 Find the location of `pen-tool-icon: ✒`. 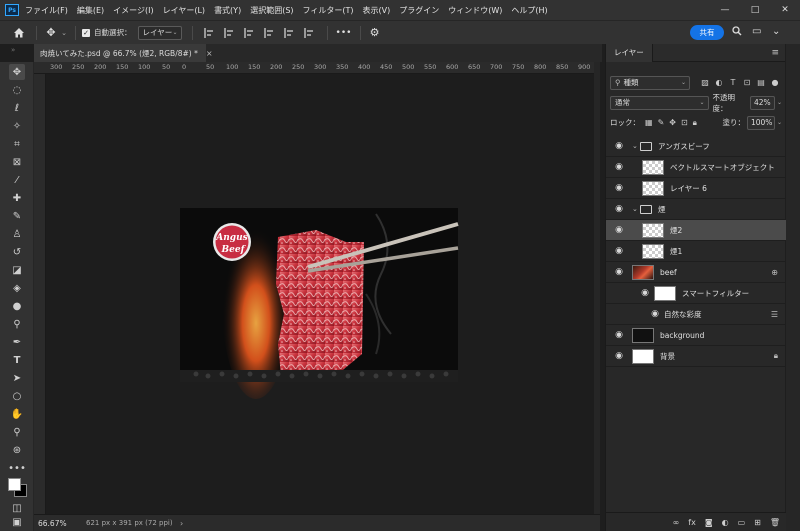

pen-tool-icon: ✒ is located at coordinates (17, 342).